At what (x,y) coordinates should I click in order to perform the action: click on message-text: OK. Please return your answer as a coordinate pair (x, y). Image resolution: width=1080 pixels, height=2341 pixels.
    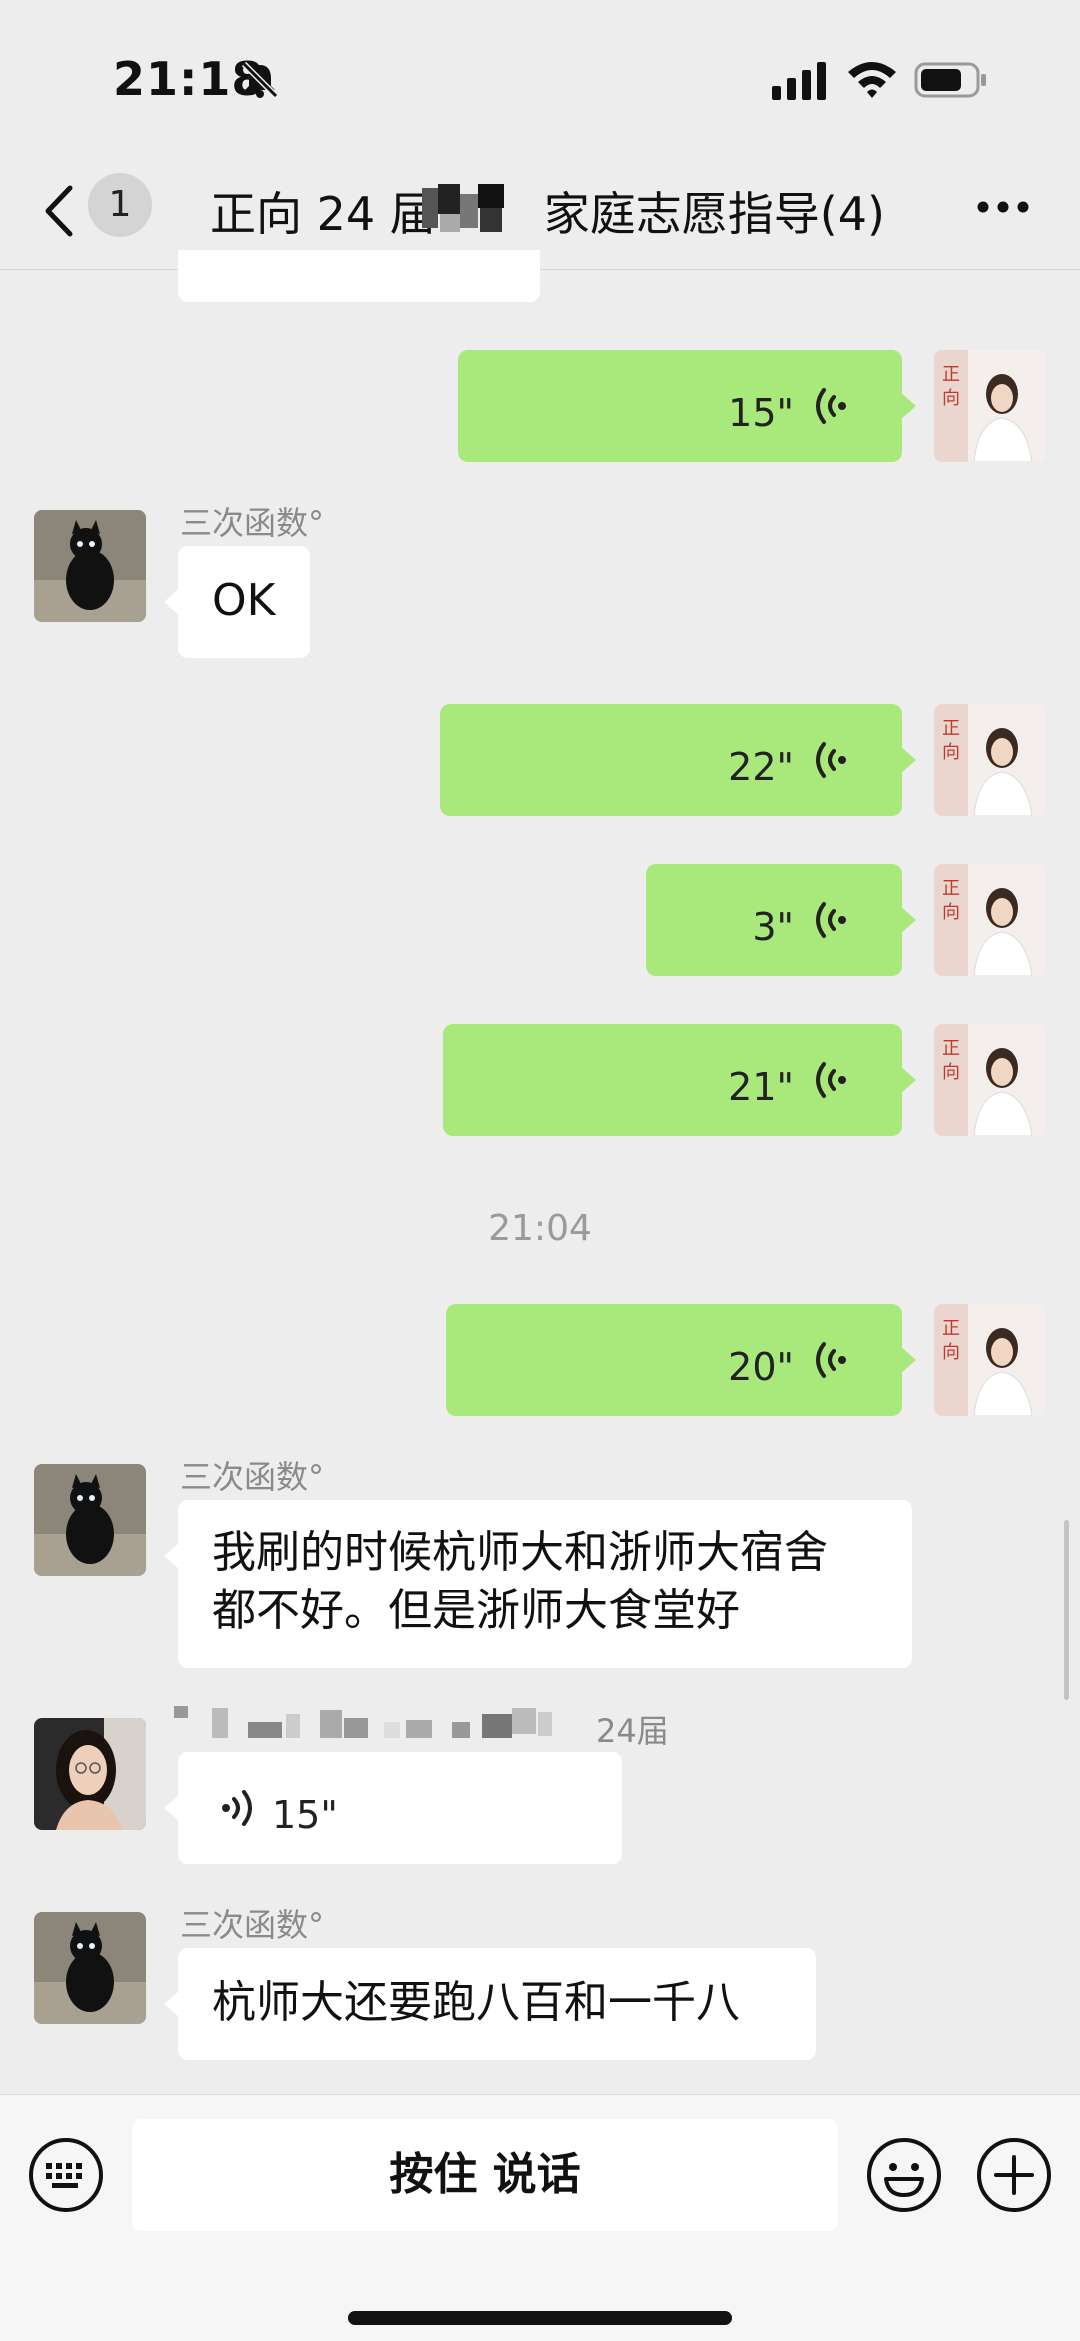
    Looking at the image, I should click on (244, 600).